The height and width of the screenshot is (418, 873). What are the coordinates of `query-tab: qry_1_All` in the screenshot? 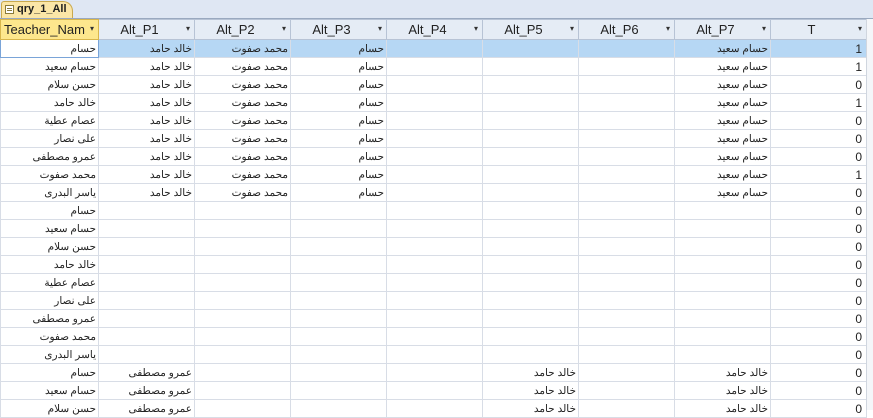 It's located at (37, 9).